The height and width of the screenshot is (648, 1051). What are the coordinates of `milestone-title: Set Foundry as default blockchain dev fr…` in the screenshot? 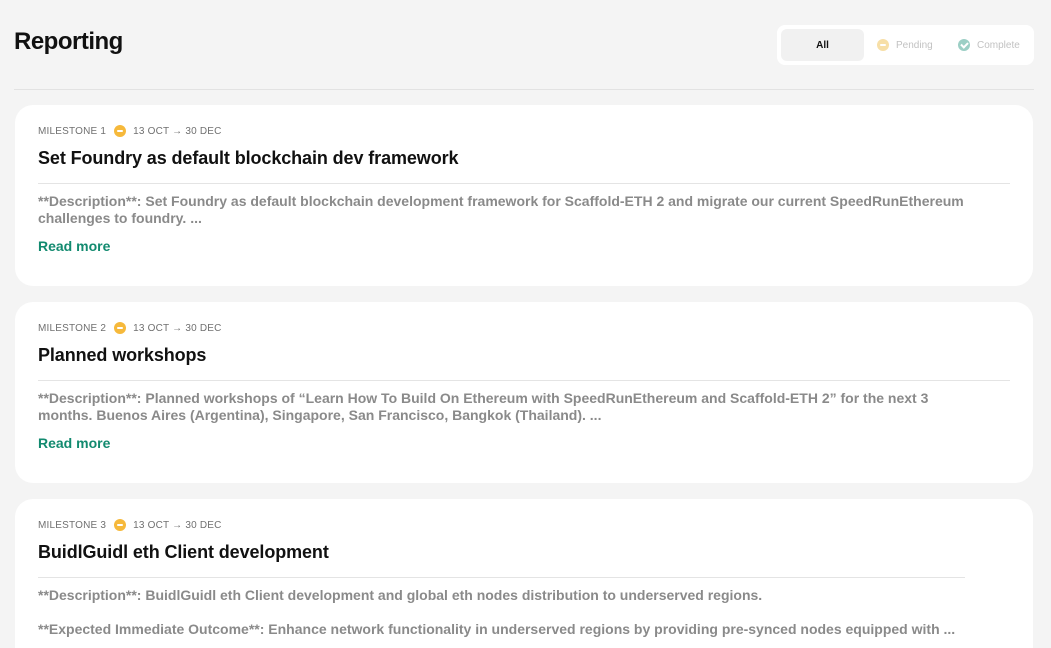 It's located at (248, 158).